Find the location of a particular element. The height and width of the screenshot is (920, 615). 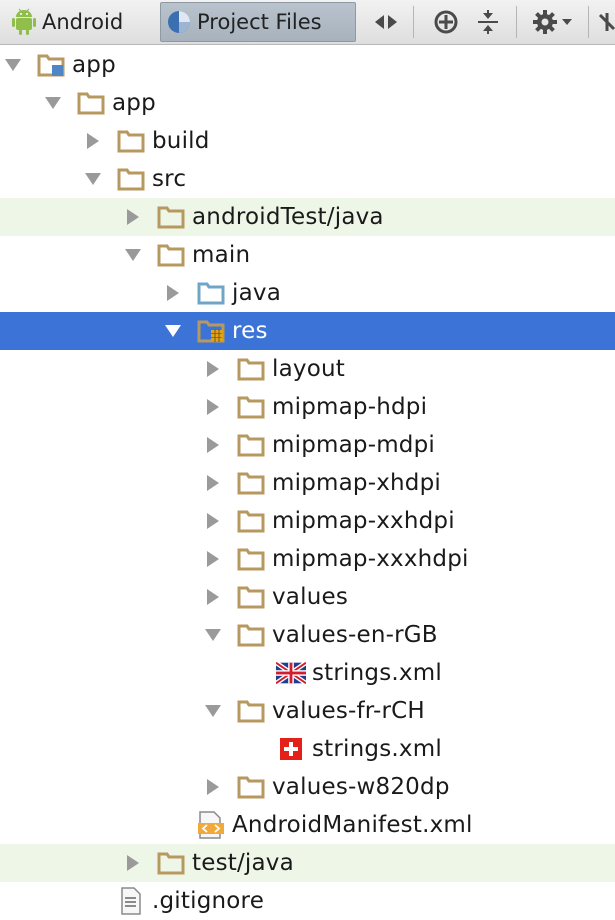

tab-android: Android is located at coordinates (81, 22).